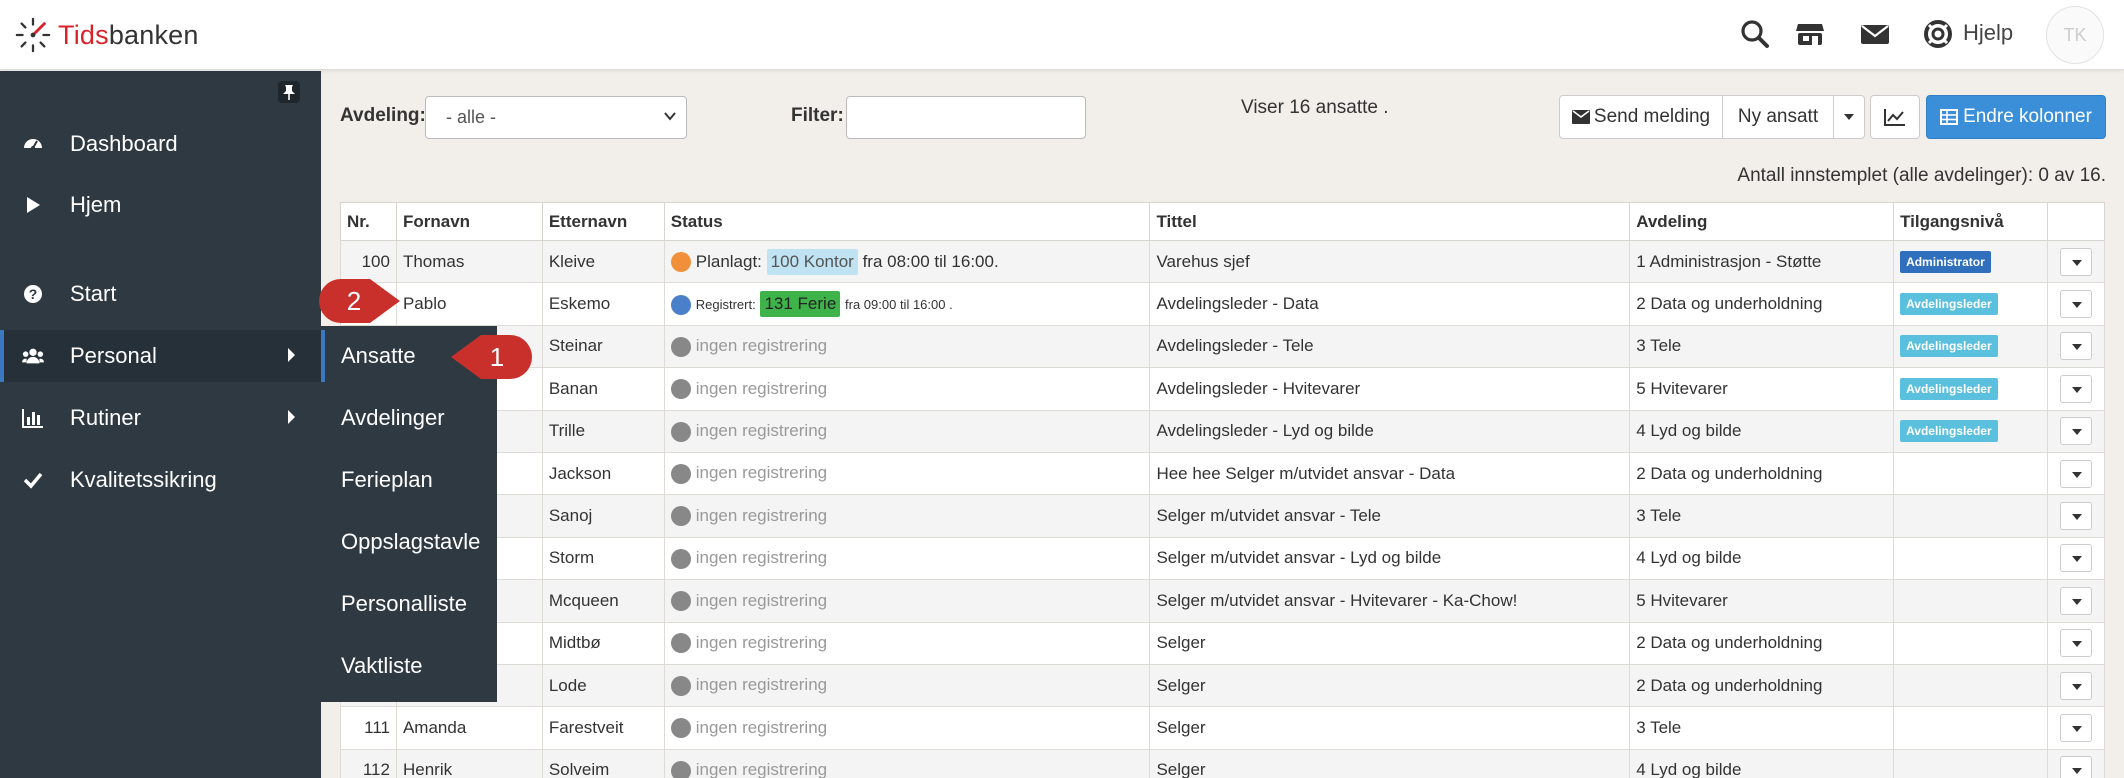 The height and width of the screenshot is (778, 2124). What do you see at coordinates (603, 473) in the screenshot?
I see `cell-last-name: Jackson` at bounding box center [603, 473].